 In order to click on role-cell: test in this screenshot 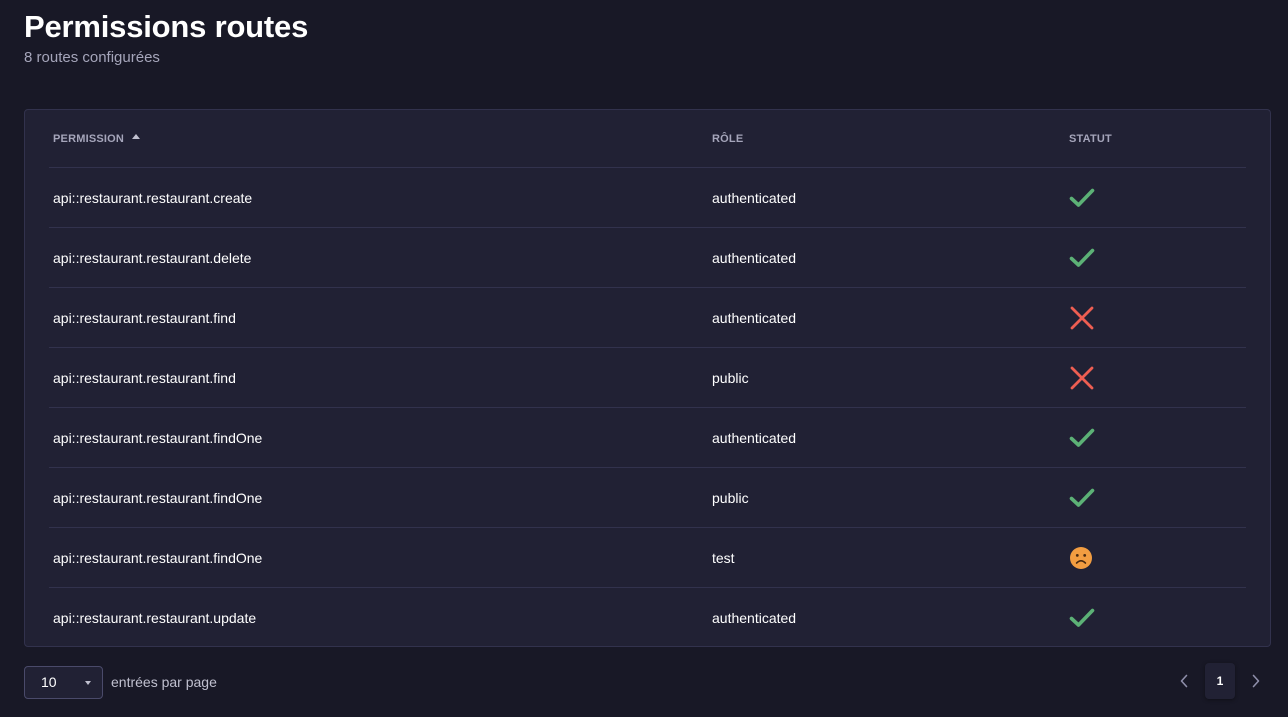, I will do `click(886, 557)`.